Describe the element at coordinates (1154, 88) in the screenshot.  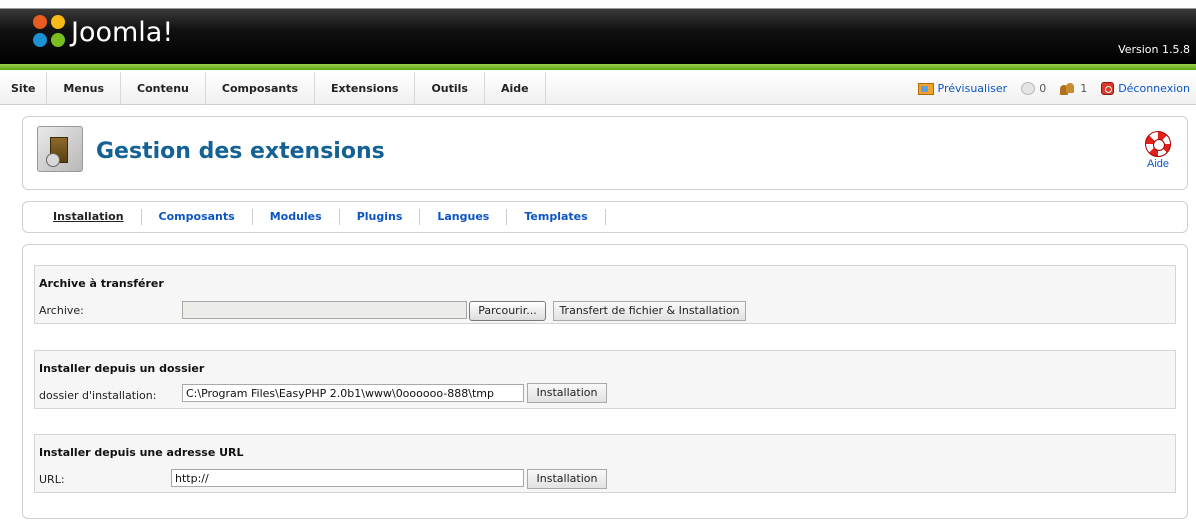
I see `logout-label: Déconnexion` at that location.